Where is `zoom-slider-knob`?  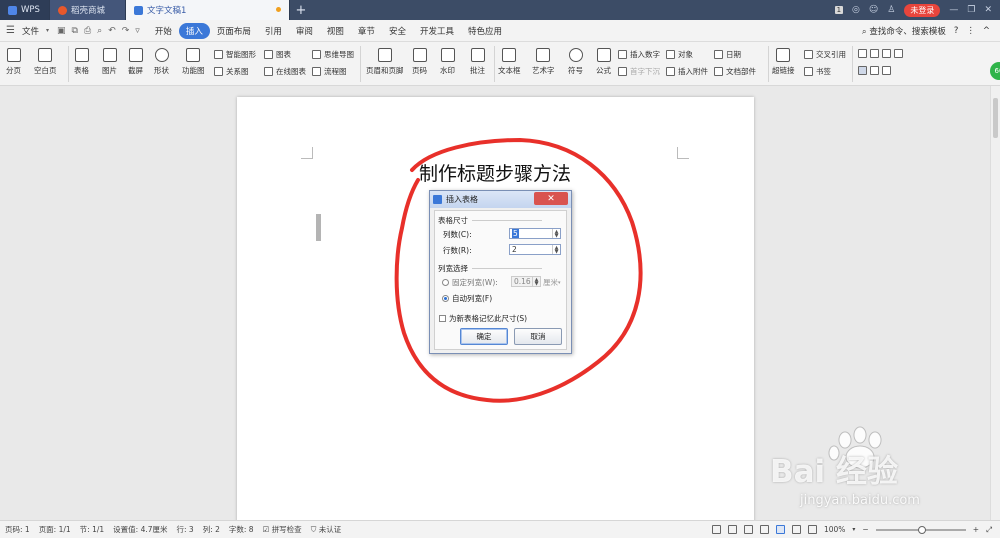 zoom-slider-knob is located at coordinates (921, 529).